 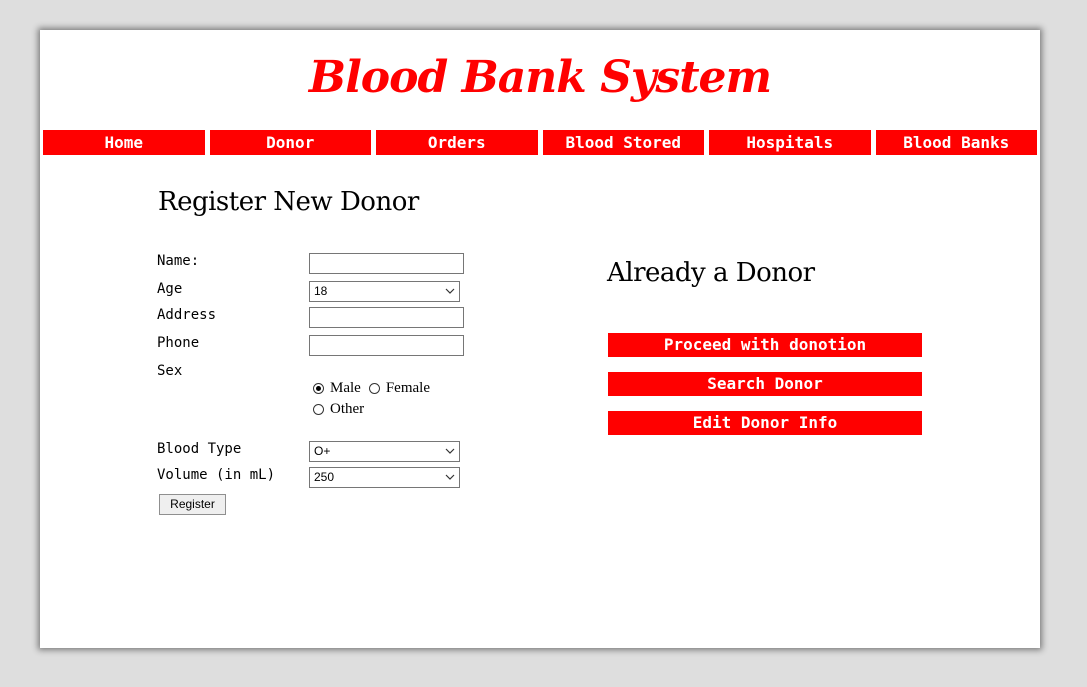 What do you see at coordinates (956, 142) in the screenshot?
I see `nav-item-blood-banks: Blood Banks` at bounding box center [956, 142].